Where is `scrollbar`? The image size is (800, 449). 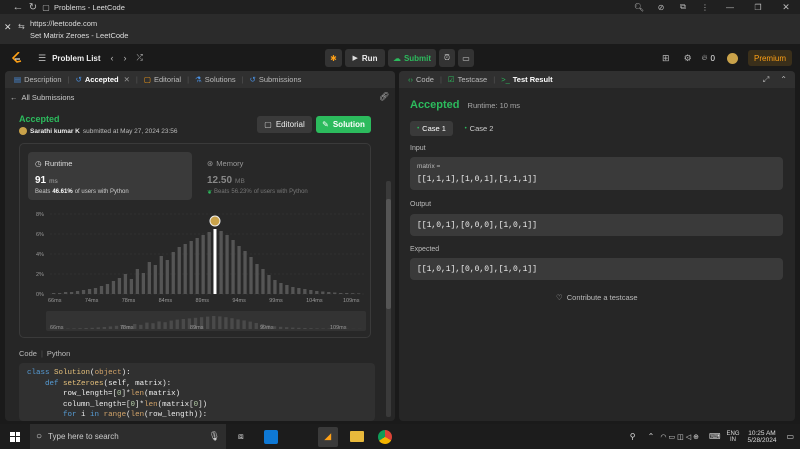
scrollbar is located at coordinates (388, 299).